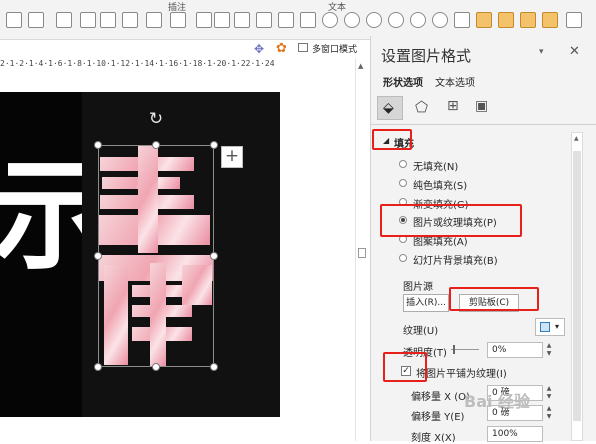  What do you see at coordinates (259, 49) in the screenshot?
I see `settings-icon: ✥` at bounding box center [259, 49].